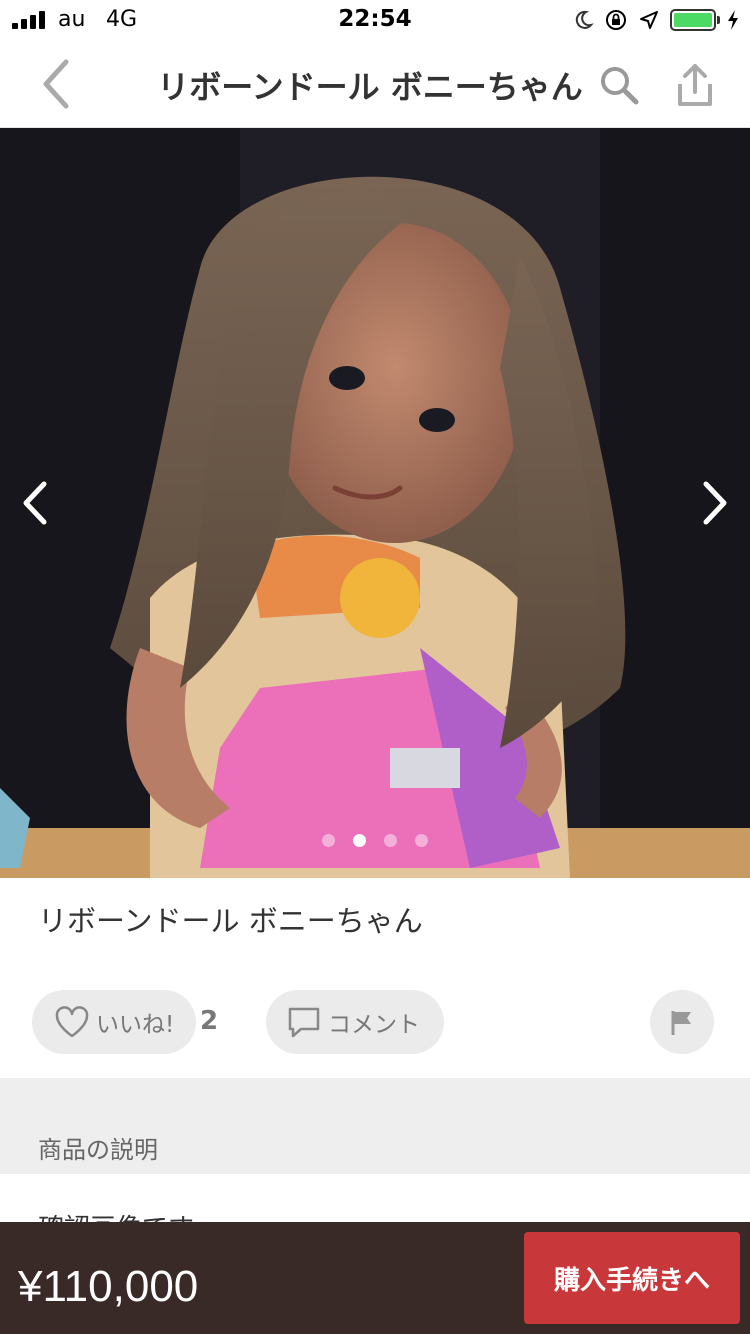  I want to click on flag-icon, so click(681, 1023).